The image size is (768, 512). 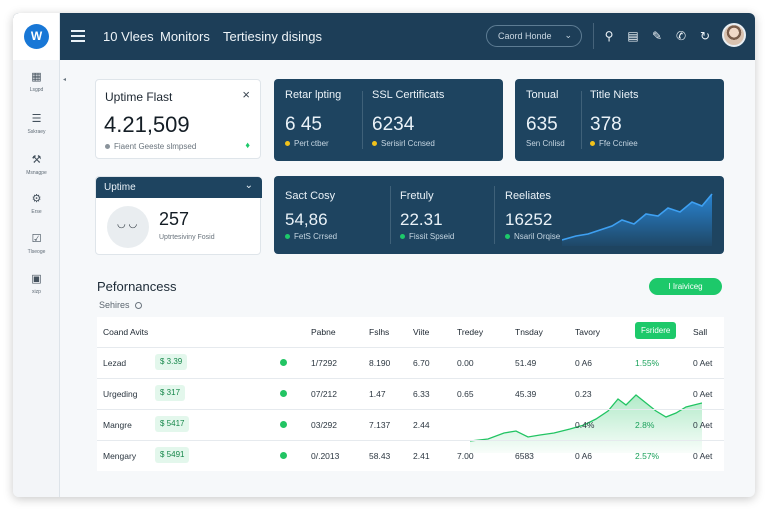 I want to click on search-dropdown: Caord Honde ⌄, so click(x=534, y=36).